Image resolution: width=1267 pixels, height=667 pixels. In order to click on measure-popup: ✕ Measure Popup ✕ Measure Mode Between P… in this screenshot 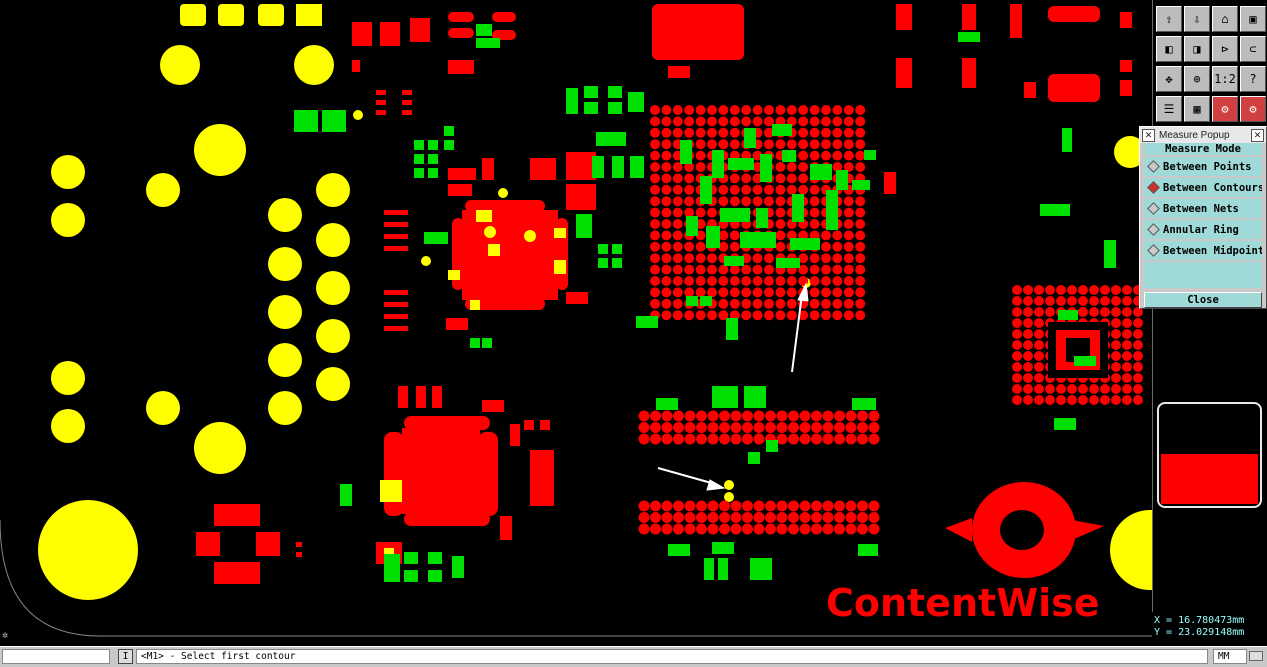, I will do `click(1203, 217)`.